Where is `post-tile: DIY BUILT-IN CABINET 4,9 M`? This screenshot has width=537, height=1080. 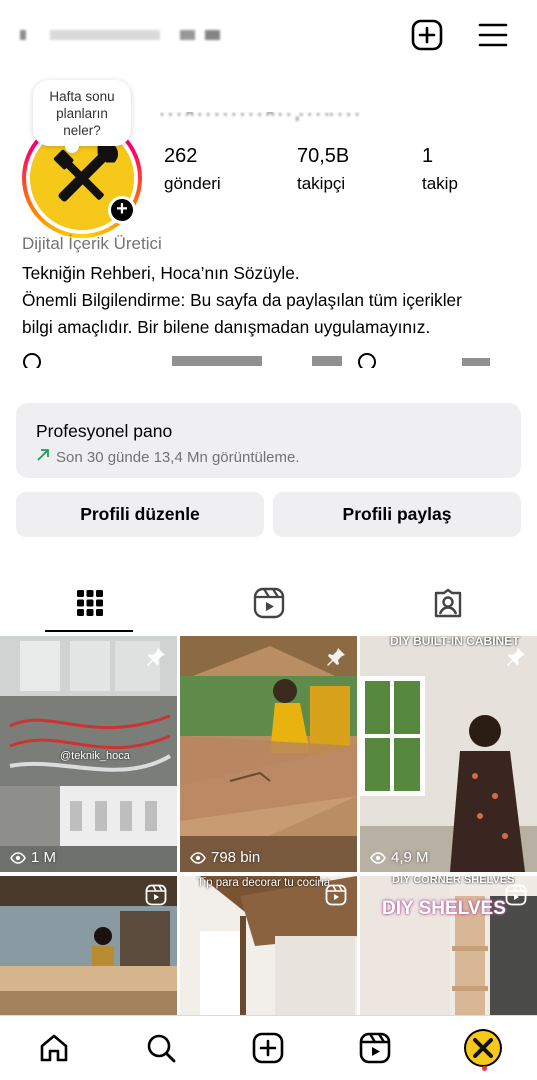
post-tile: DIY BUILT-IN CABINET 4,9 M is located at coordinates (448, 754).